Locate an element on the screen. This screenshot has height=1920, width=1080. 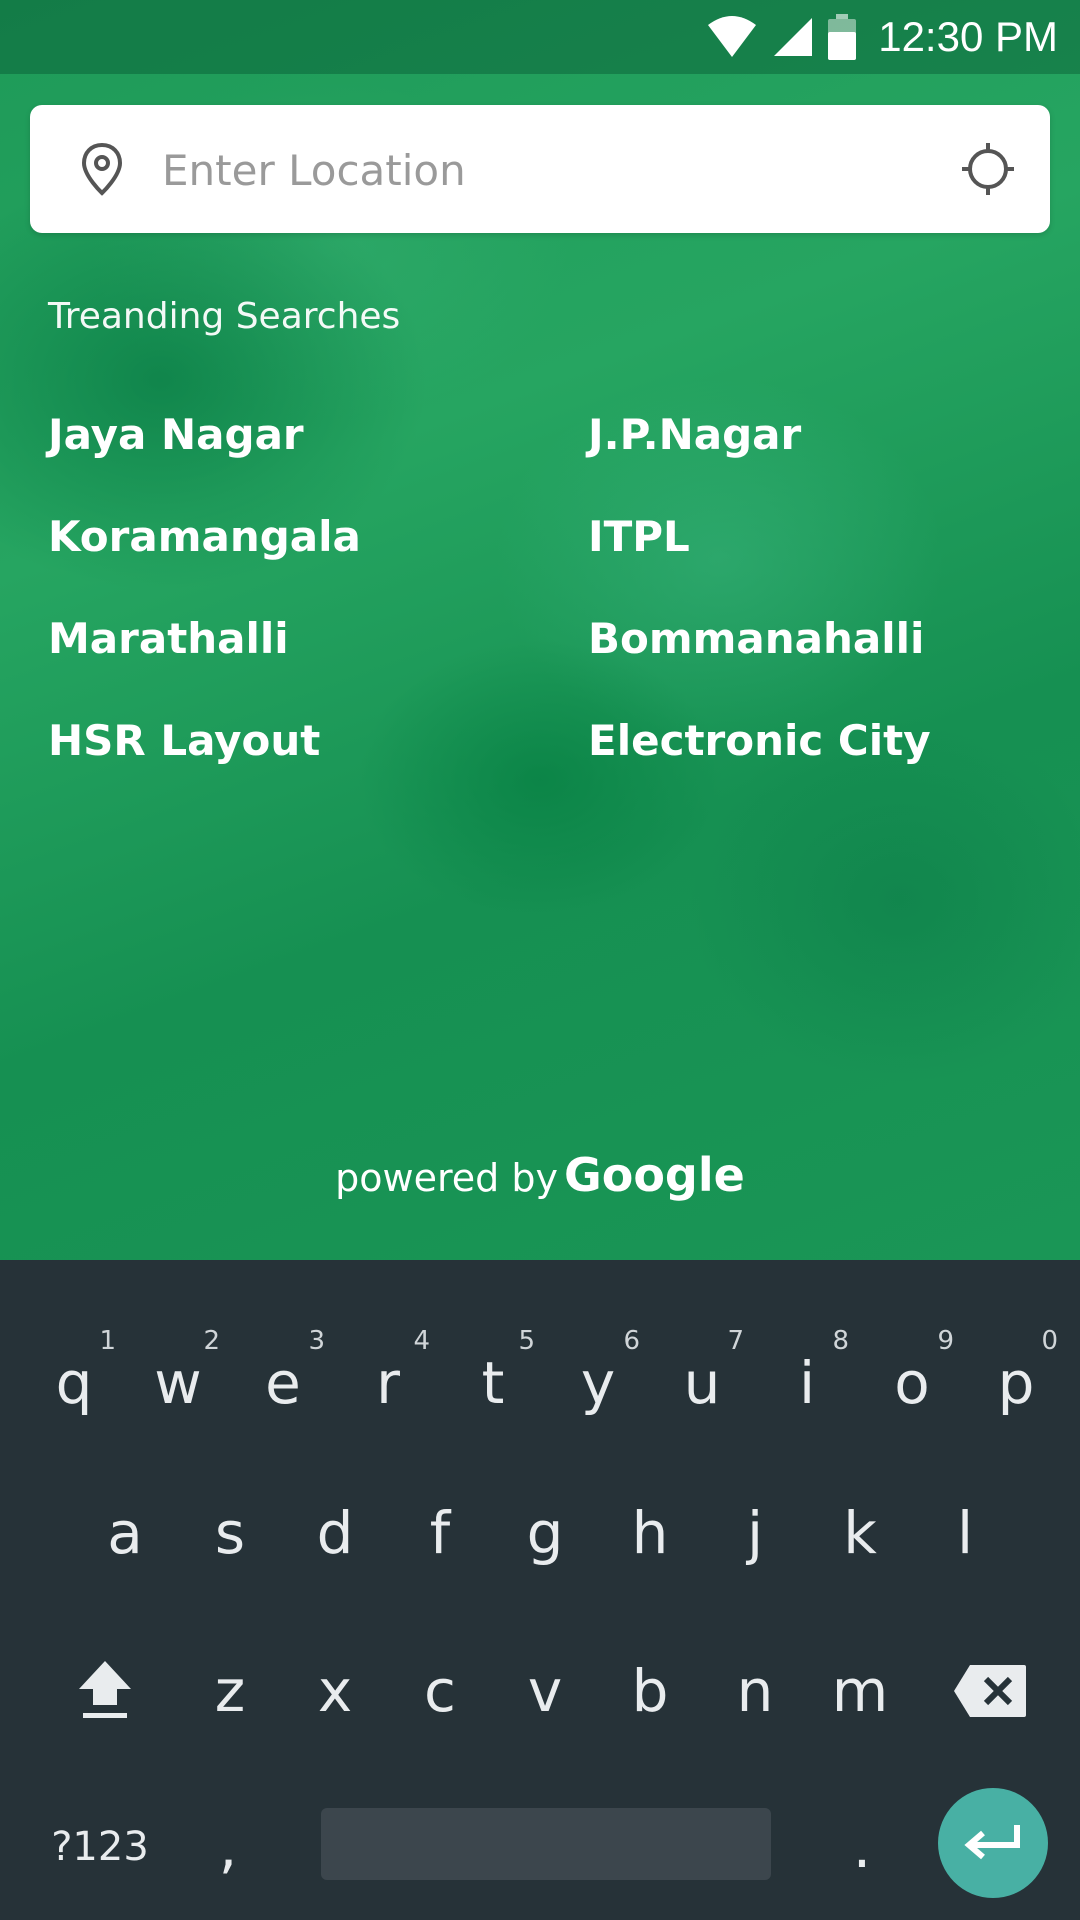
shift-icon is located at coordinates (105, 1689).